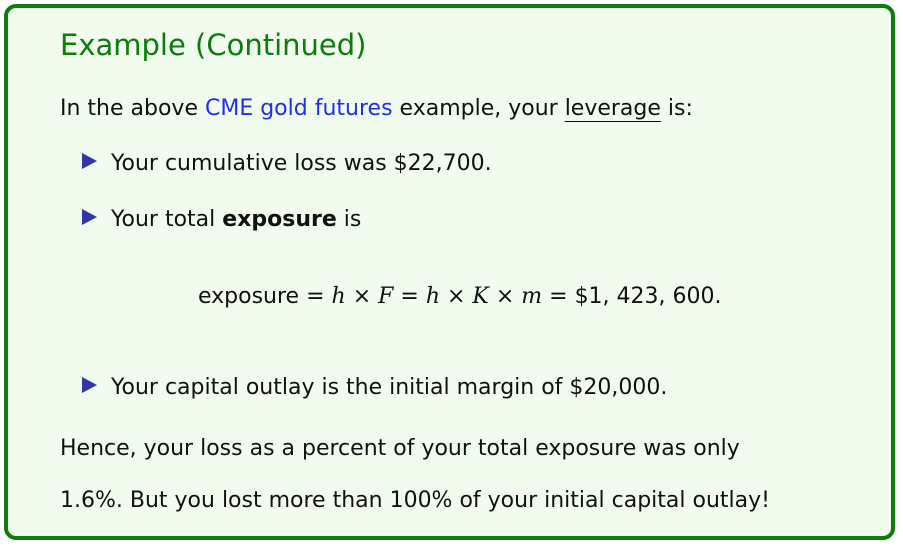  I want to click on list-item-cumulative-loss: Your cumulative loss was $22,700., so click(287, 163).